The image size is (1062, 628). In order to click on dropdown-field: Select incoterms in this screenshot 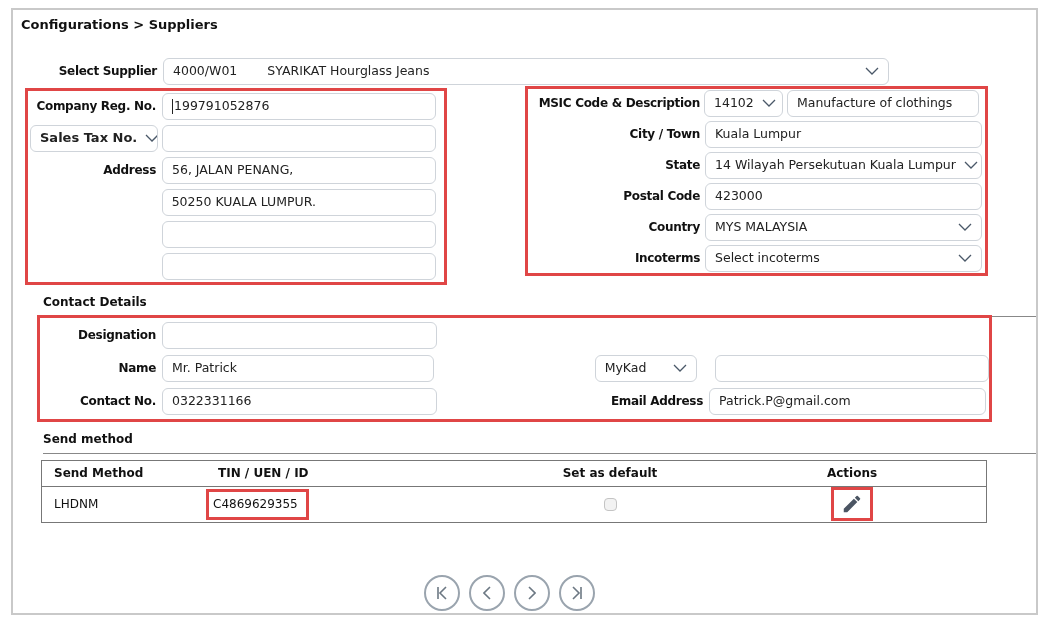, I will do `click(843, 258)`.